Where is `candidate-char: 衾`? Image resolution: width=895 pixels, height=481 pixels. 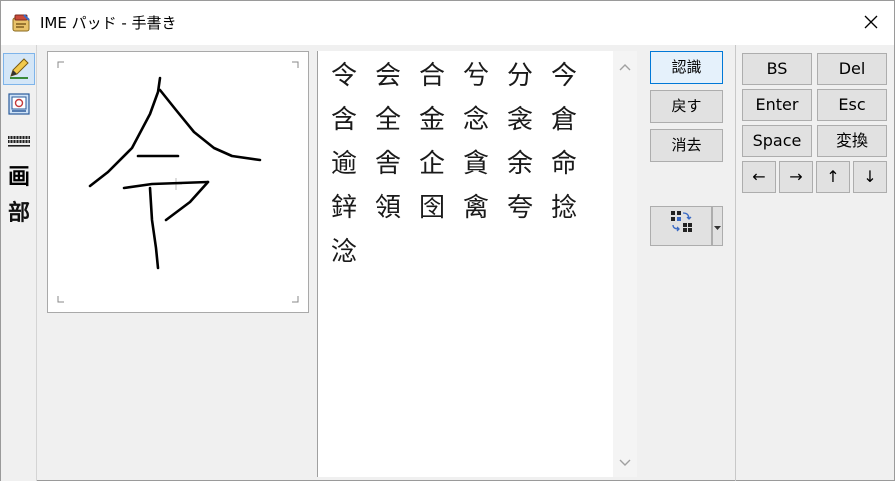 candidate-char: 衾 is located at coordinates (520, 120).